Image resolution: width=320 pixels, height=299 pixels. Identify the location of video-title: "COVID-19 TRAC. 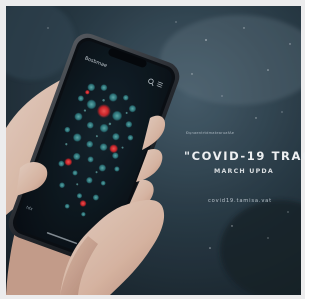
(244, 156).